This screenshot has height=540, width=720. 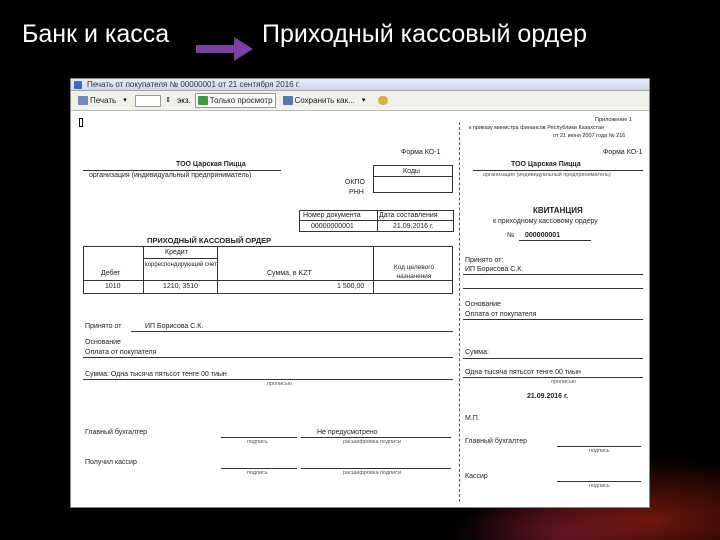 I want to click on amount-words: Сумма: Одна тысяча пятьсот тенге 00 тиын, so click(x=156, y=374).